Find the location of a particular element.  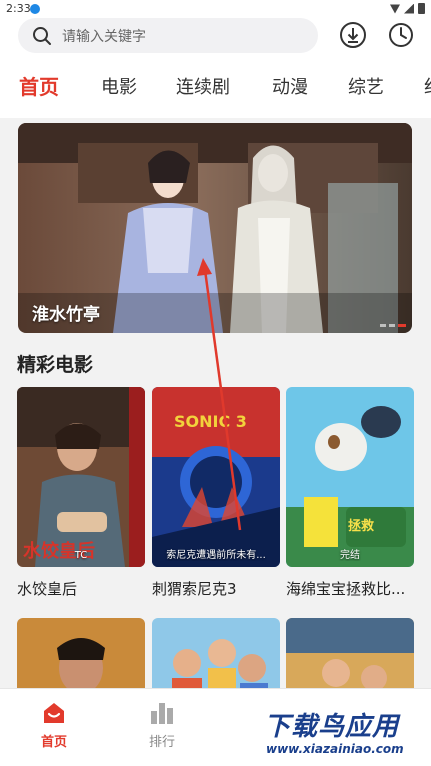

tab-documentary: 纪 is located at coordinates (427, 86).